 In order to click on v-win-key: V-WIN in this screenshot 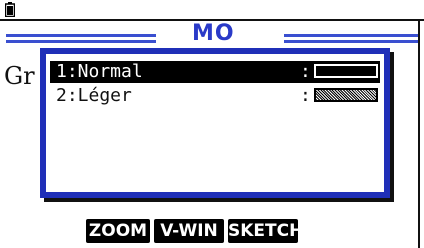, I will do `click(189, 231)`.